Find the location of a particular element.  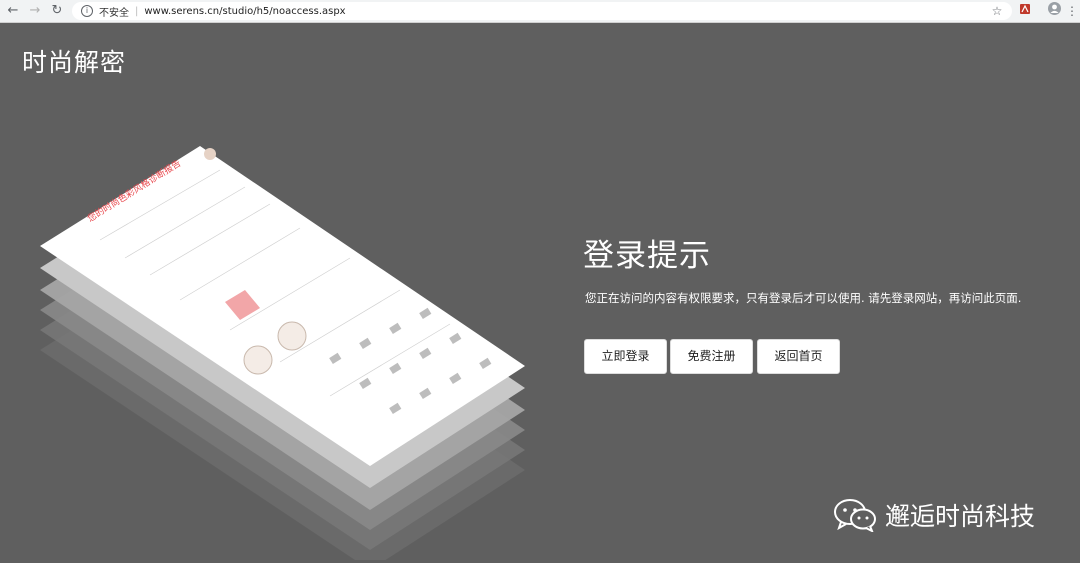

register-button: 免费注册 is located at coordinates (711, 356).